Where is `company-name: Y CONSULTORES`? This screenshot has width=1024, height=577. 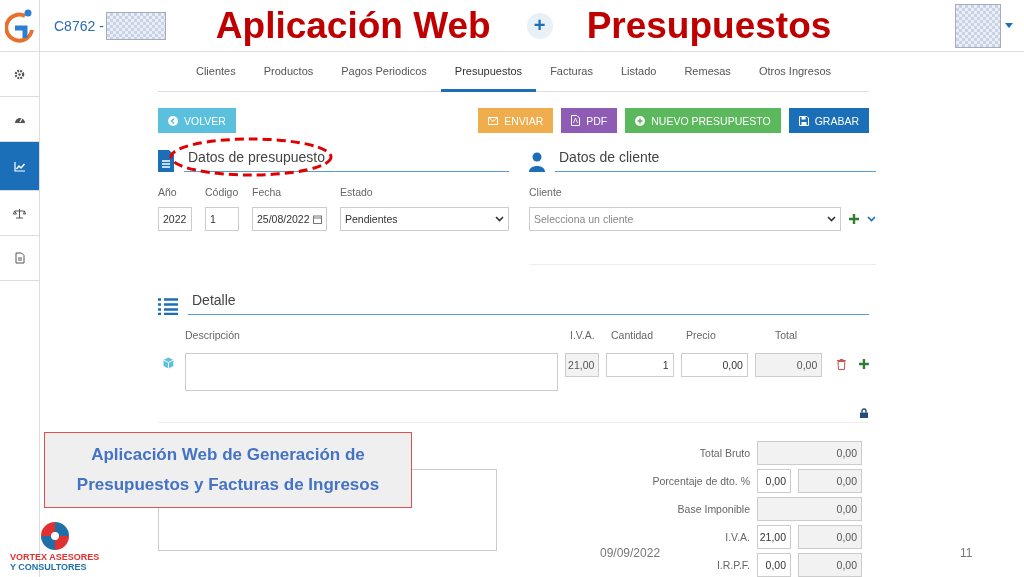
company-name: Y CONSULTORES is located at coordinates (48, 567).